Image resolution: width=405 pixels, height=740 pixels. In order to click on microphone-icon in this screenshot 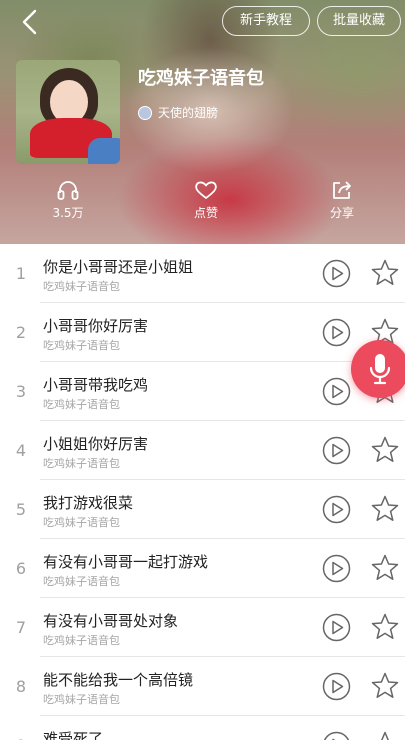, I will do `click(380, 369)`.